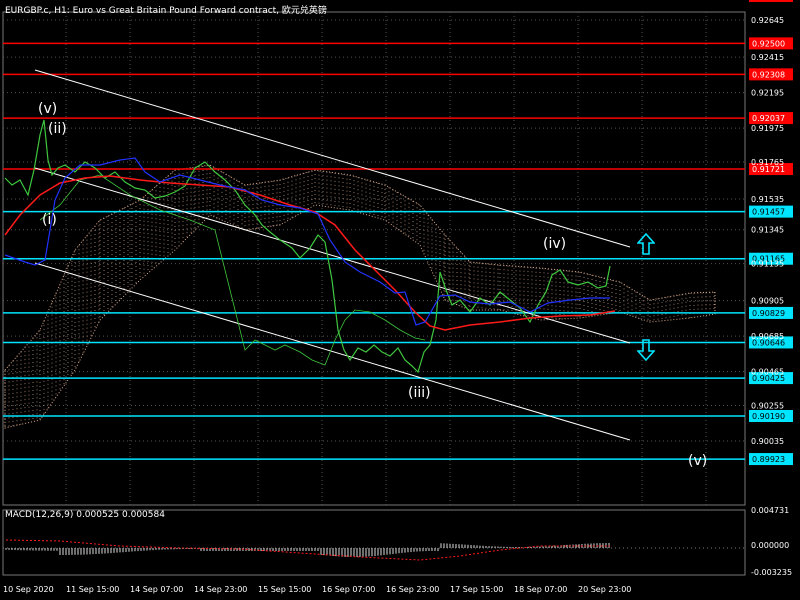  I want to click on resistance-level-label: 0.92500, so click(768, 43).